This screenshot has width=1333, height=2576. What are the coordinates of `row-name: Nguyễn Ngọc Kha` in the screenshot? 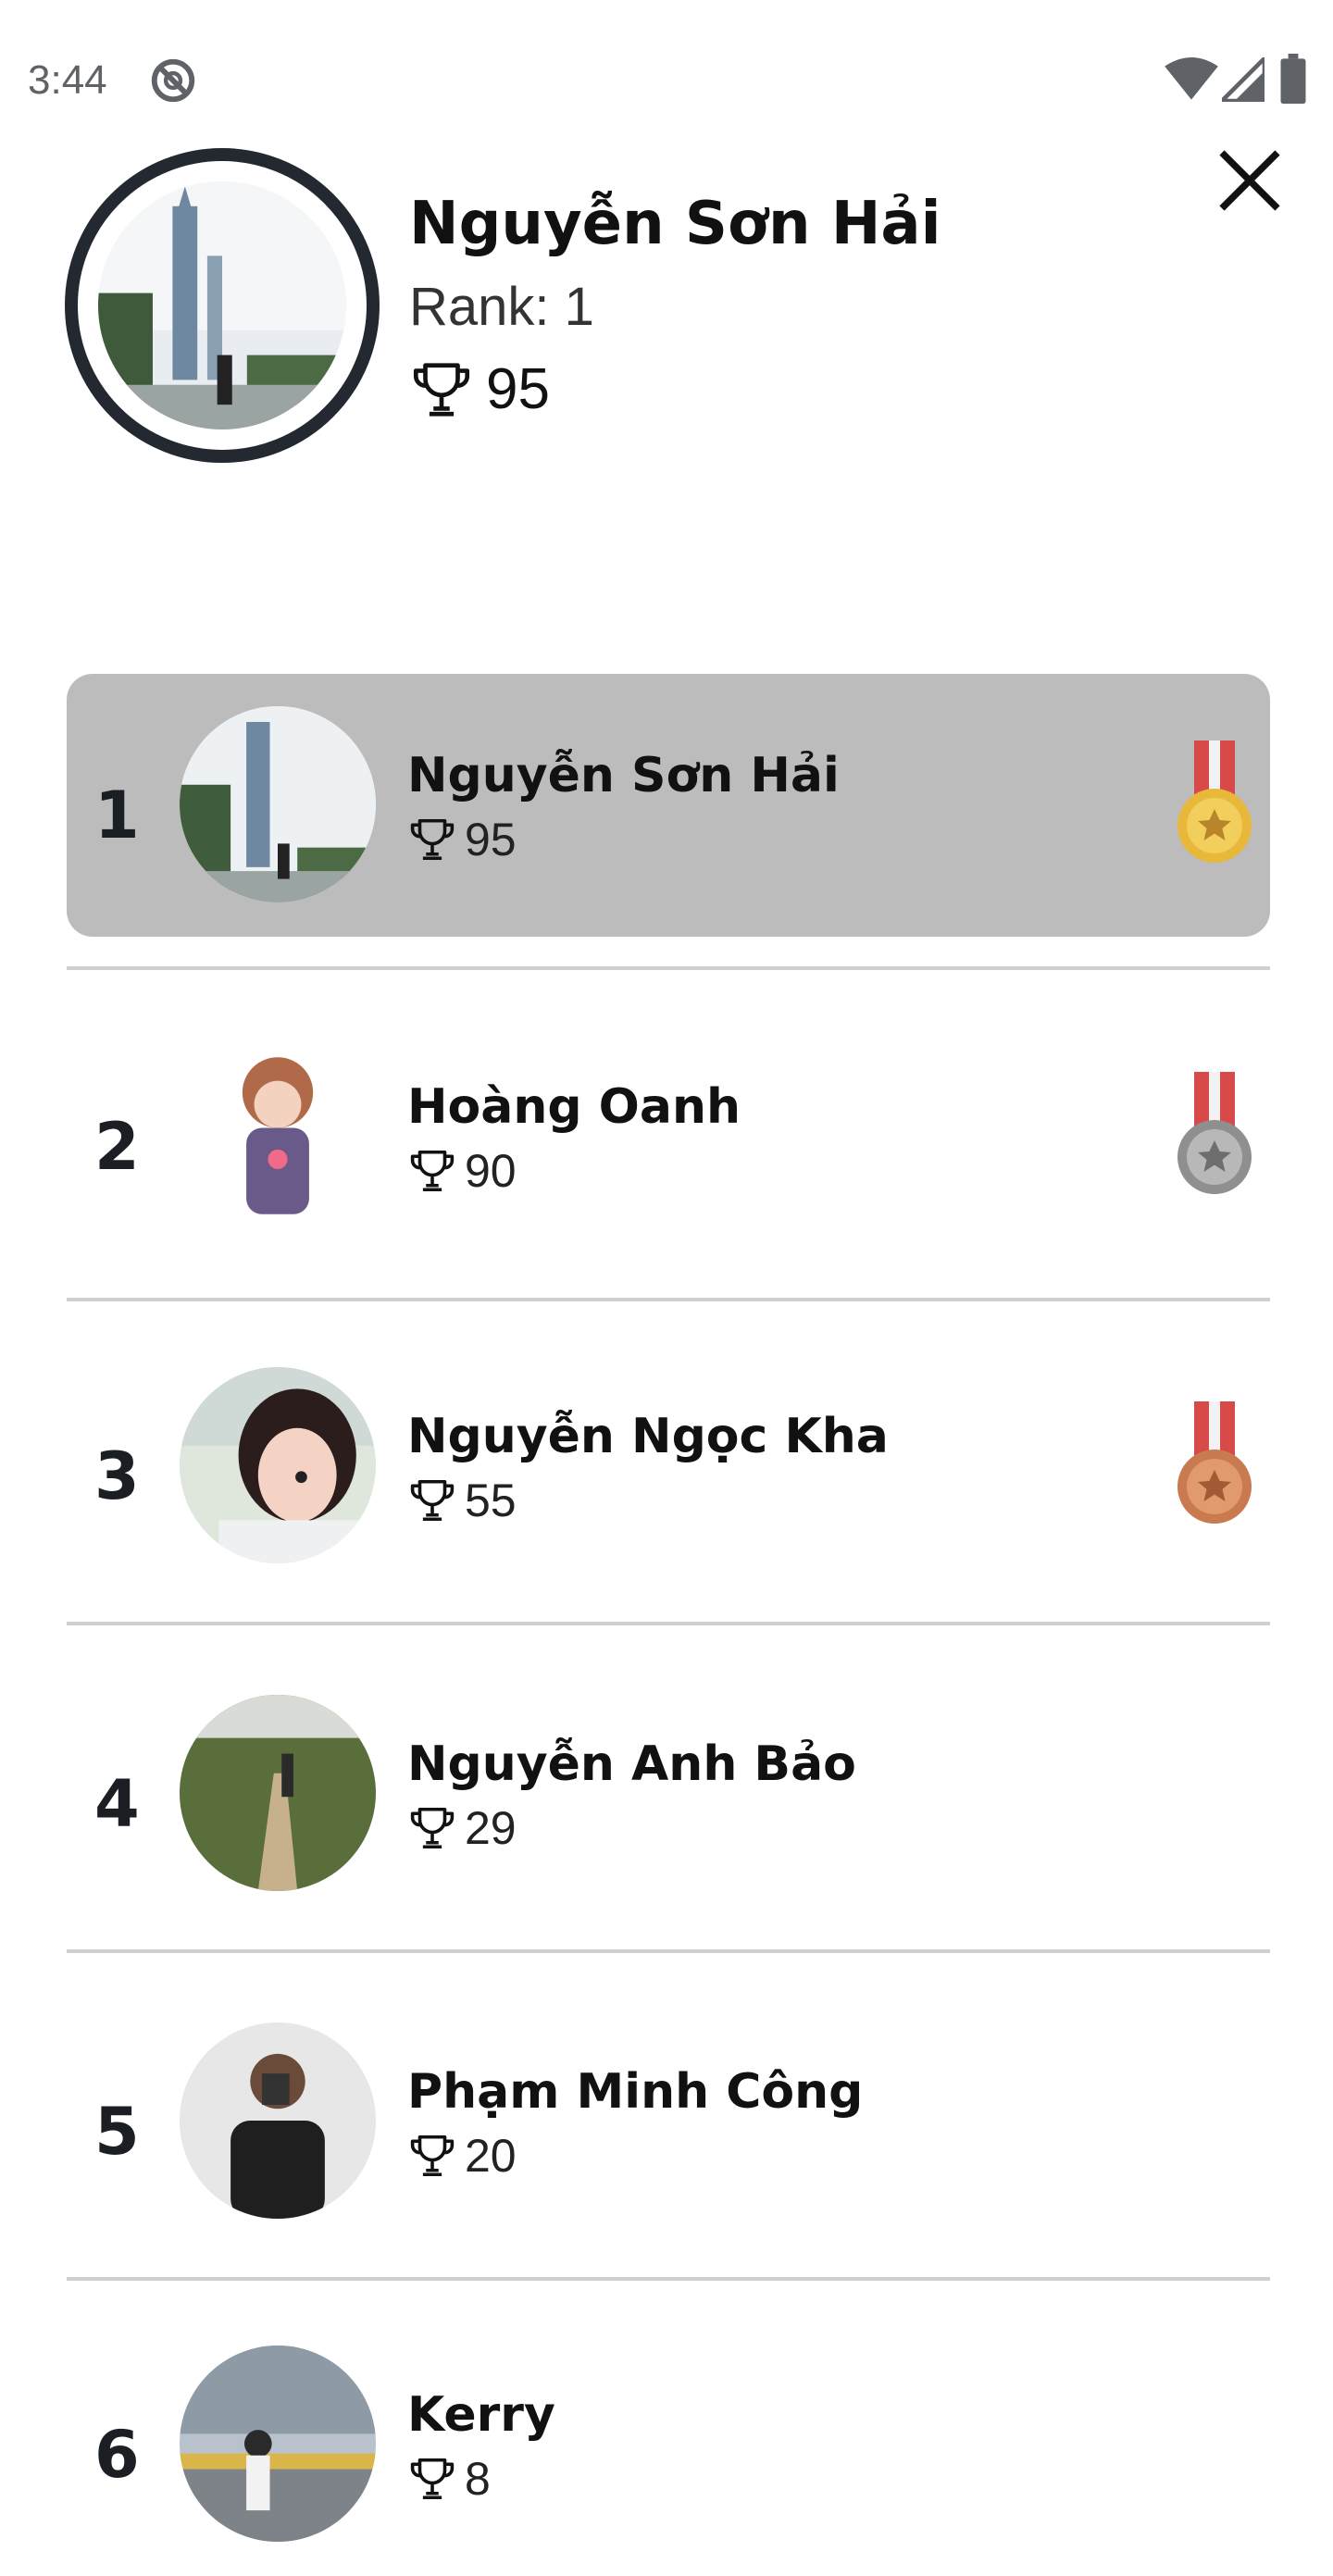 It's located at (648, 1436).